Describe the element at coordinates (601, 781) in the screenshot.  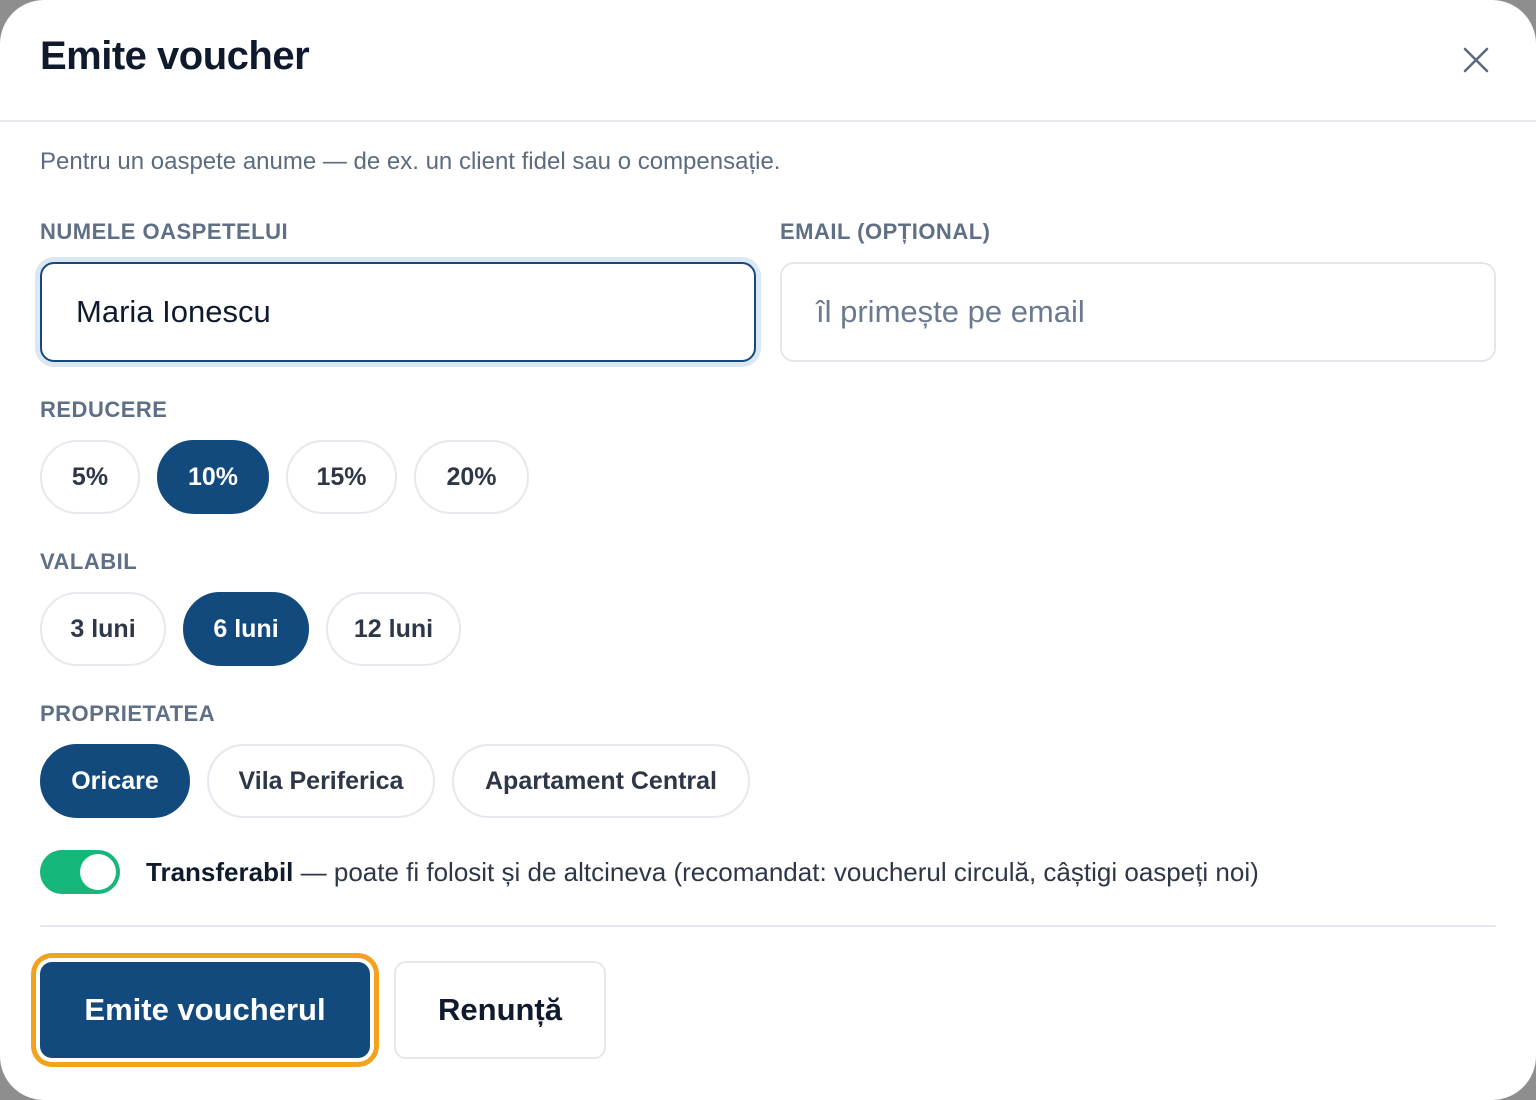
I see `property-option-apartament-central: Apartament Central` at that location.